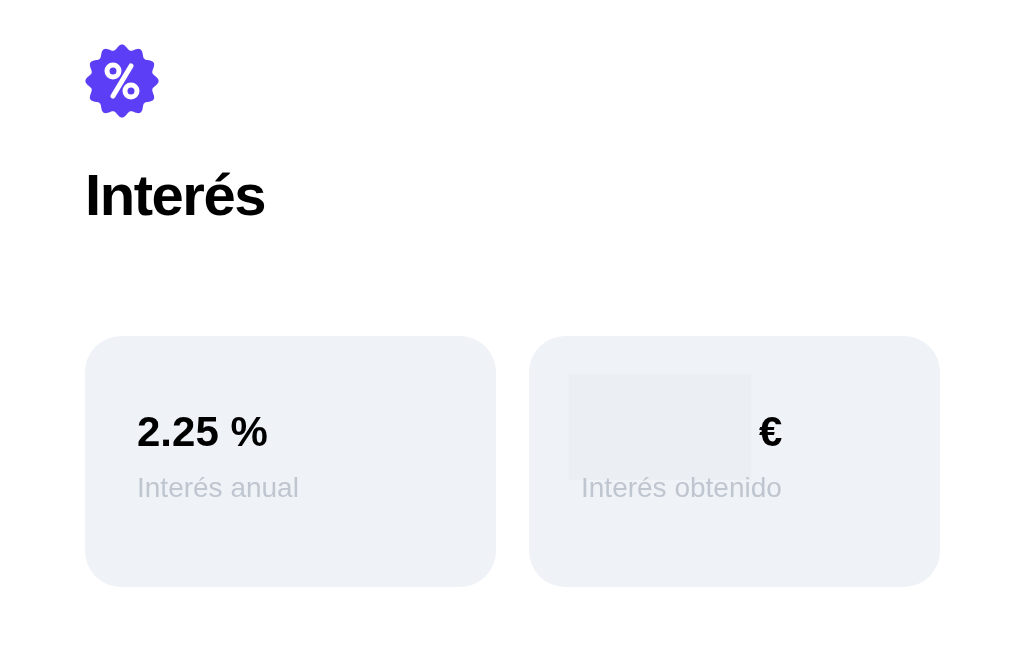 This screenshot has width=1024, height=671. Describe the element at coordinates (176, 195) in the screenshot. I see `page-title: Interés` at that location.